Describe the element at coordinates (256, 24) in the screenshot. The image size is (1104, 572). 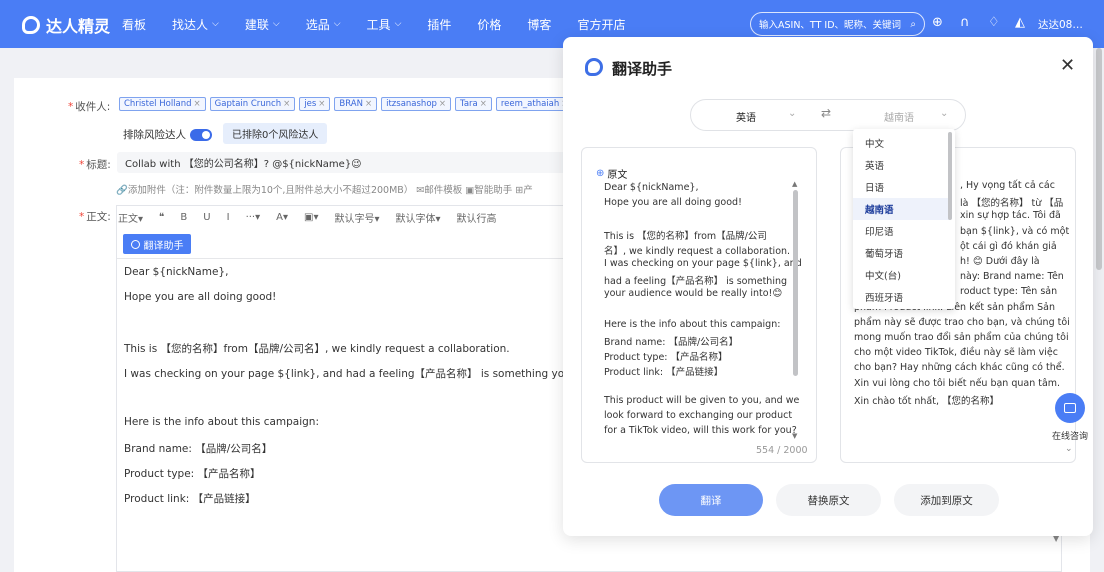
I see `nav-item-label: 建联` at that location.